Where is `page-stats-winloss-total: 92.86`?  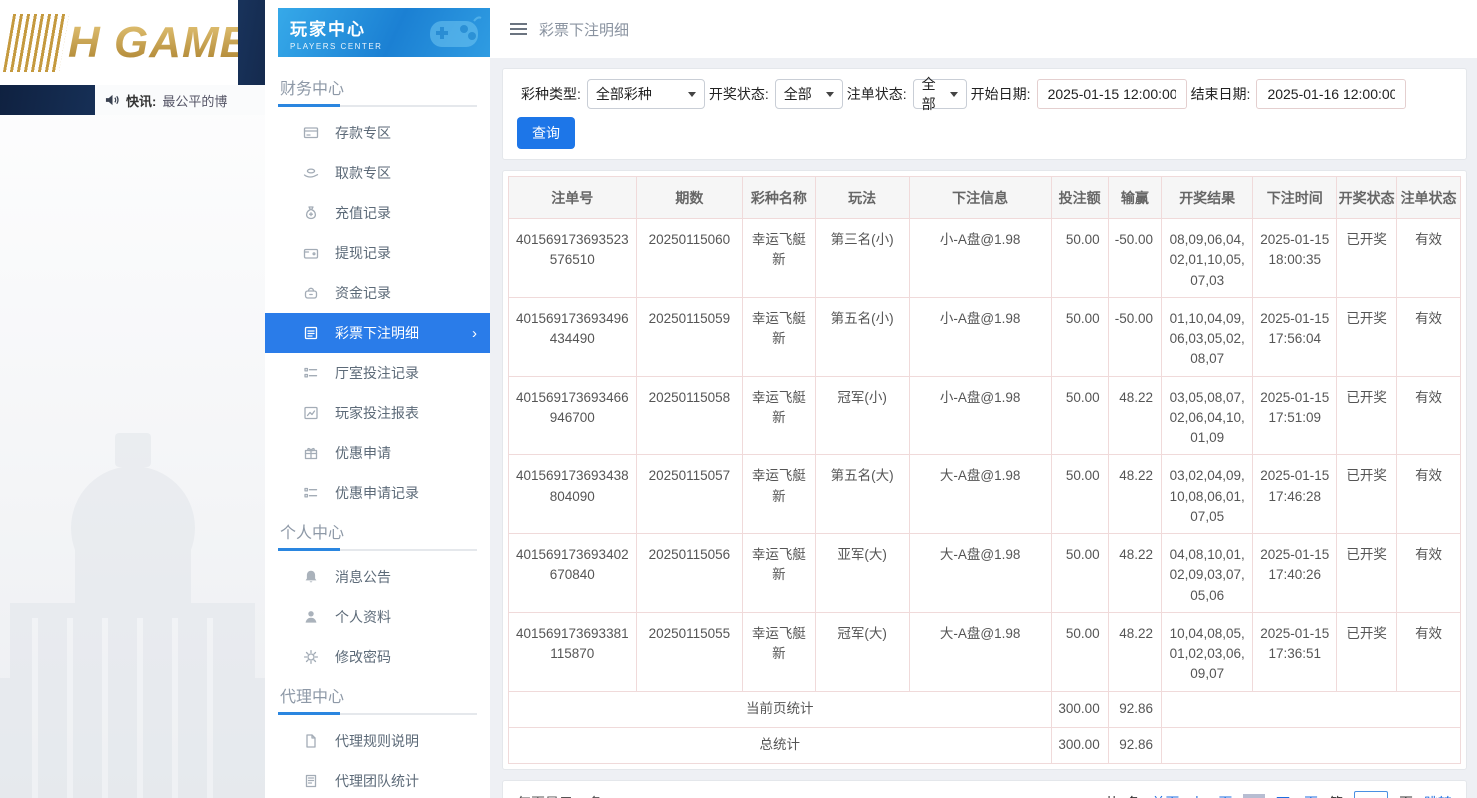 page-stats-winloss-total: 92.86 is located at coordinates (1135, 709).